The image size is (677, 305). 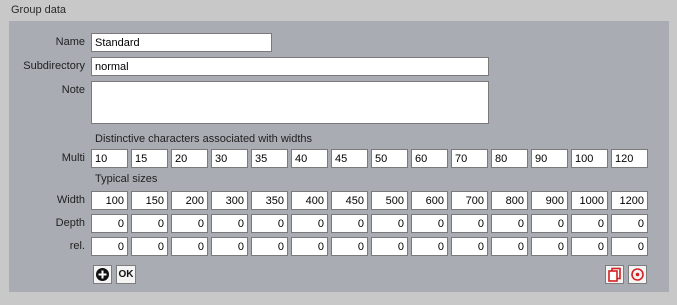 I want to click on target-icon, so click(x=637, y=274).